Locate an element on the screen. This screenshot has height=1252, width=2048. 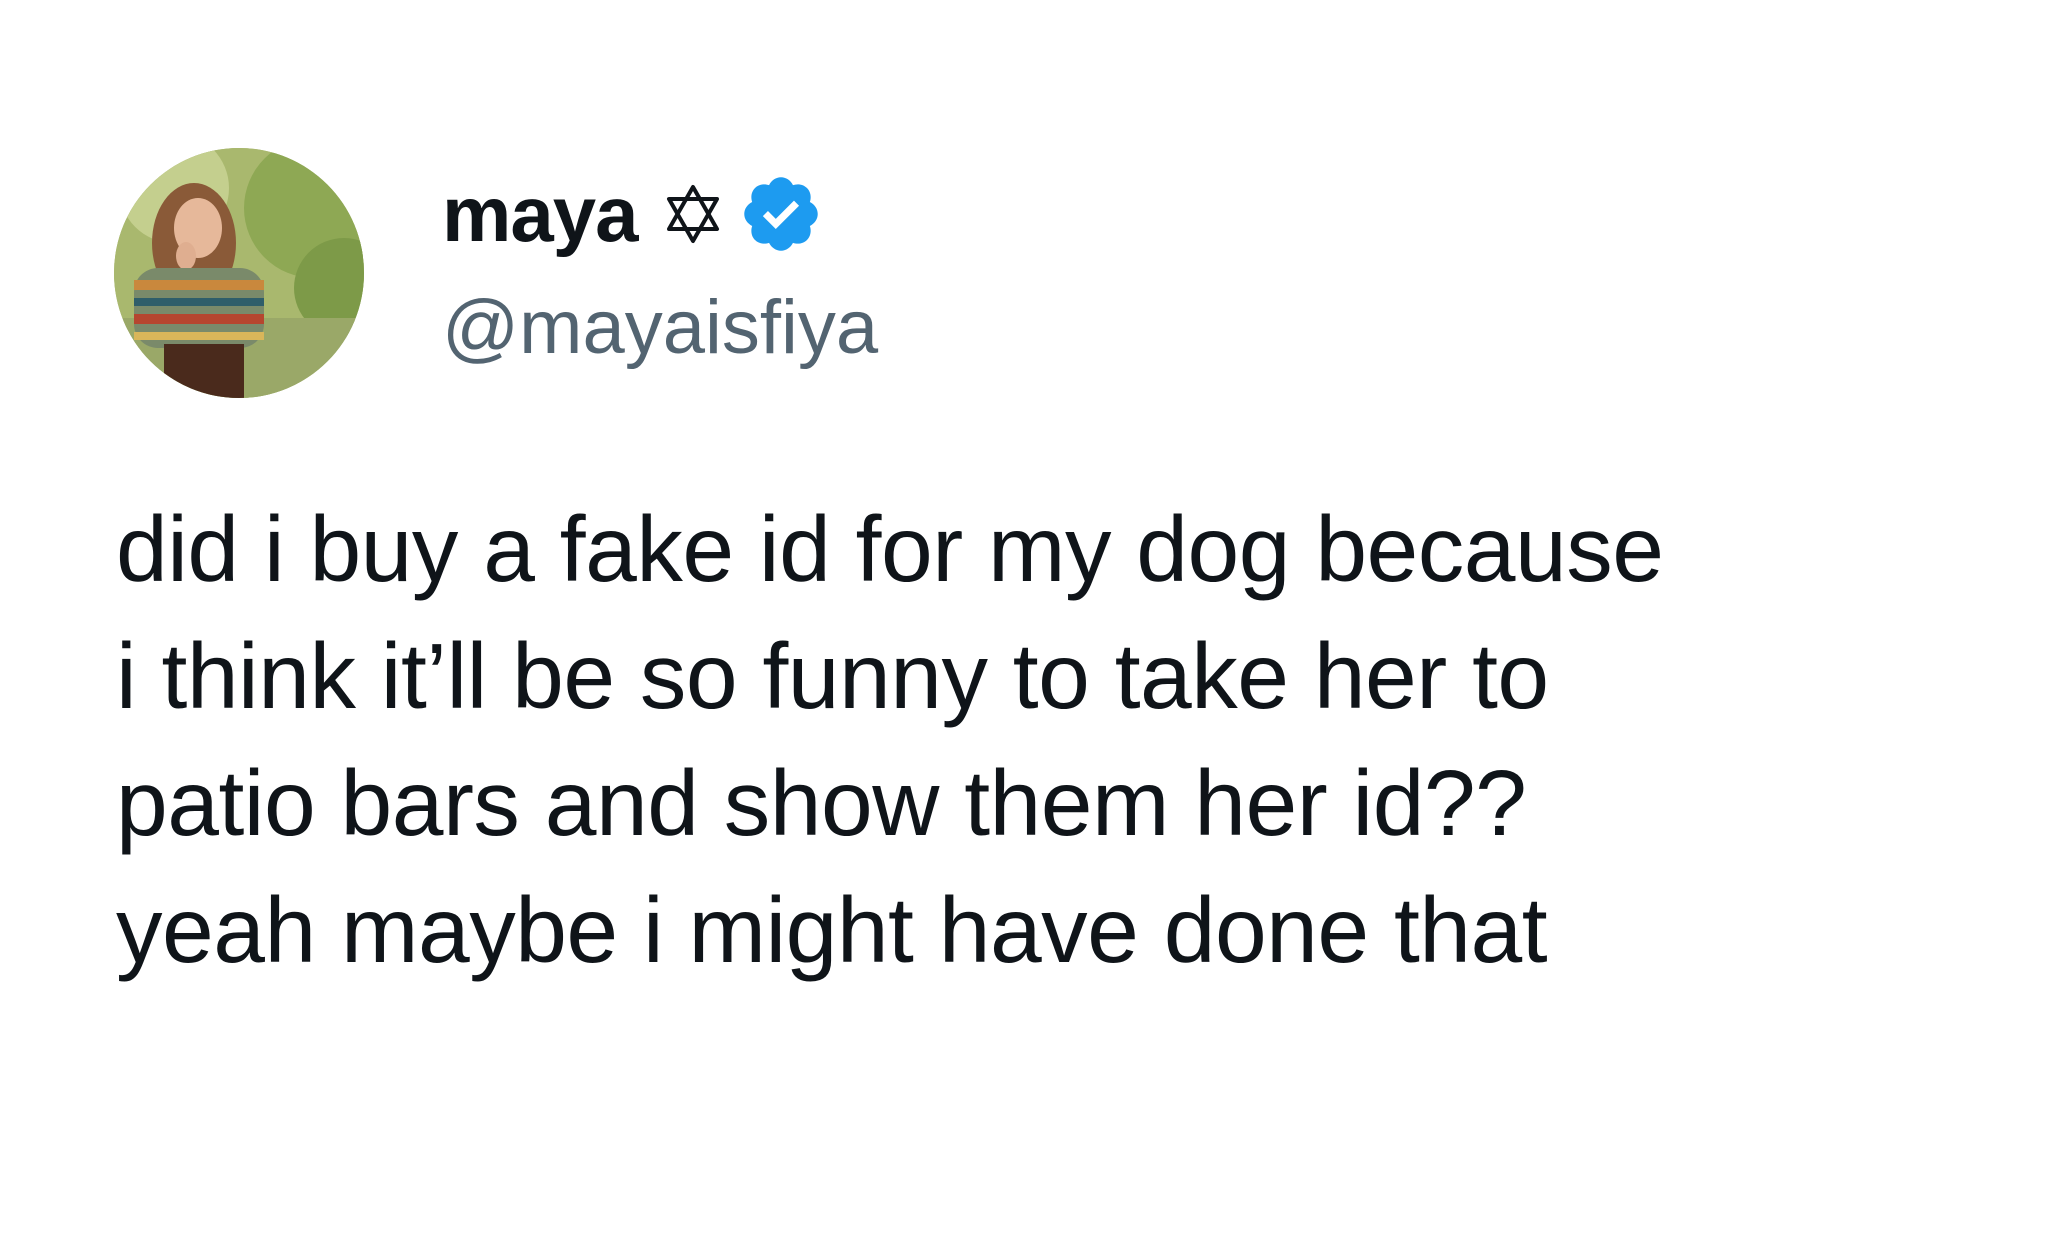
tweet-text-line: i think it’ll be so funny to take her to is located at coordinates (832, 676).